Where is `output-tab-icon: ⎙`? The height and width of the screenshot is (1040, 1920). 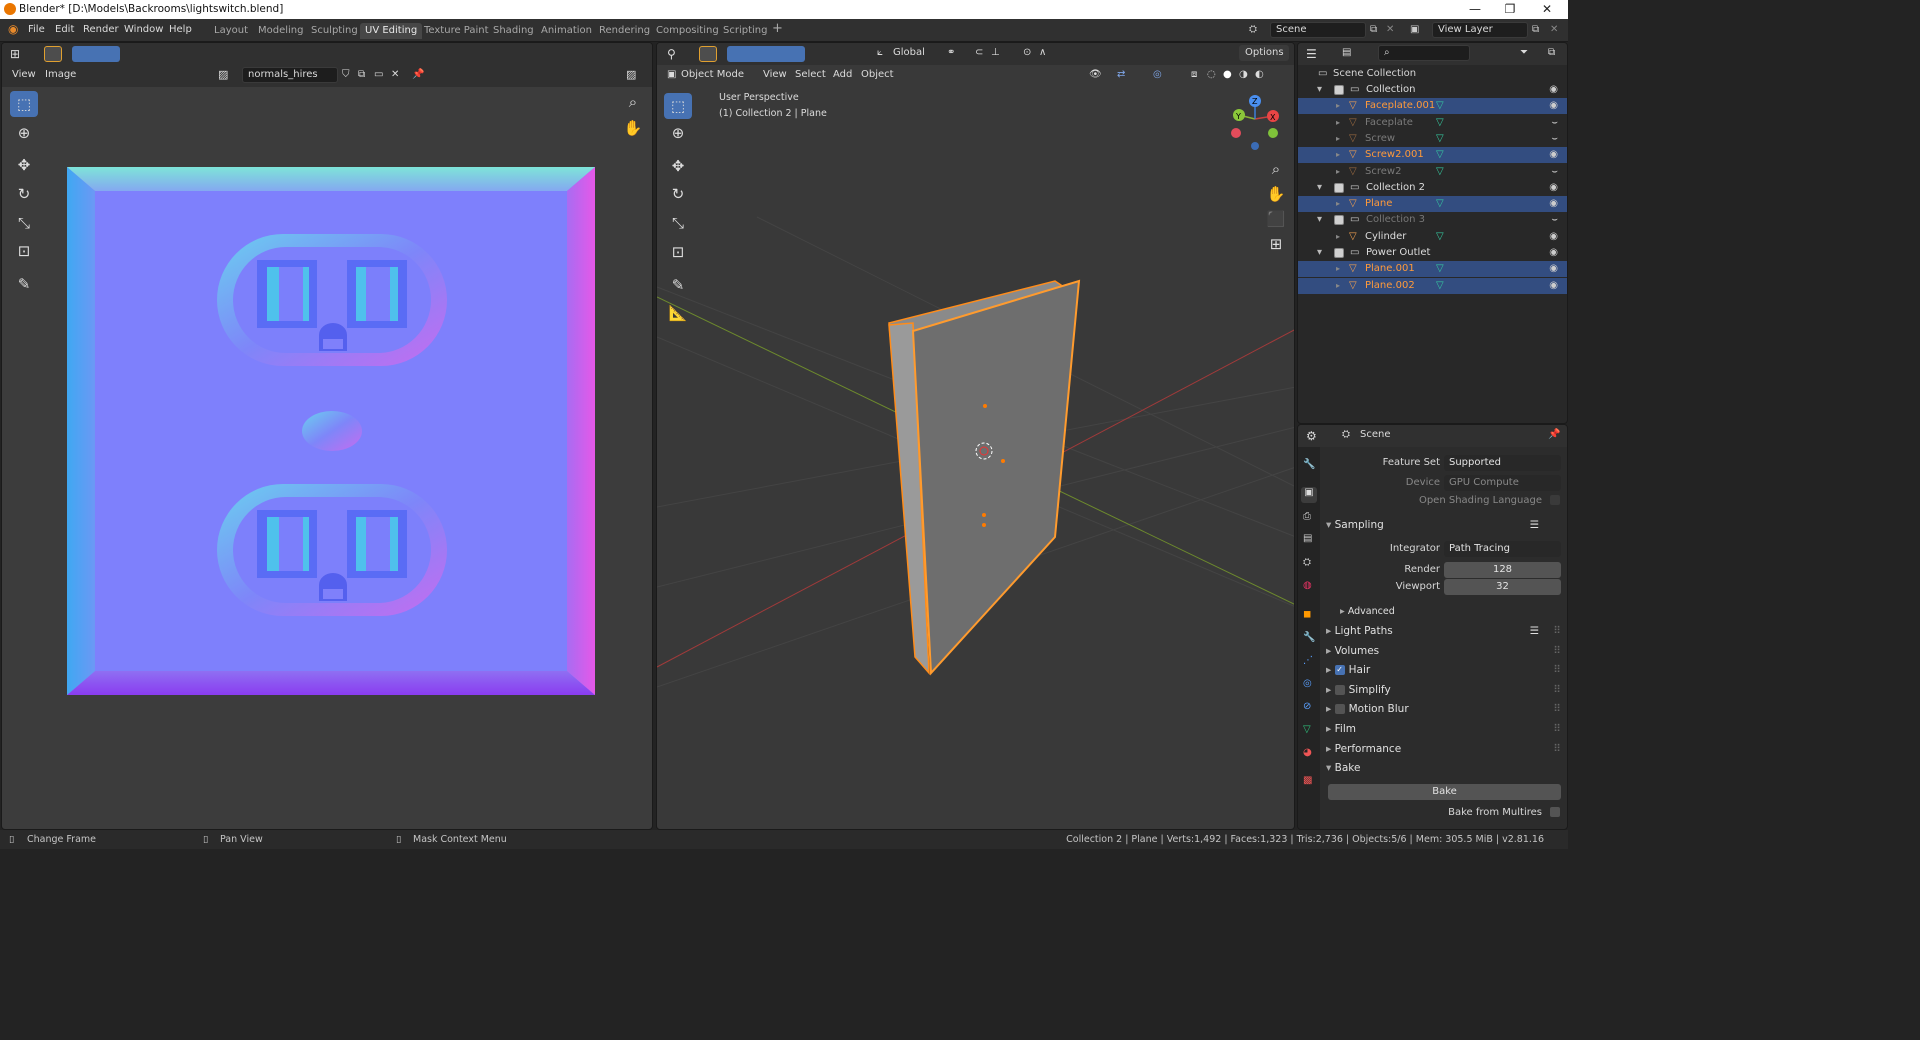 output-tab-icon: ⎙ is located at coordinates (1307, 516).